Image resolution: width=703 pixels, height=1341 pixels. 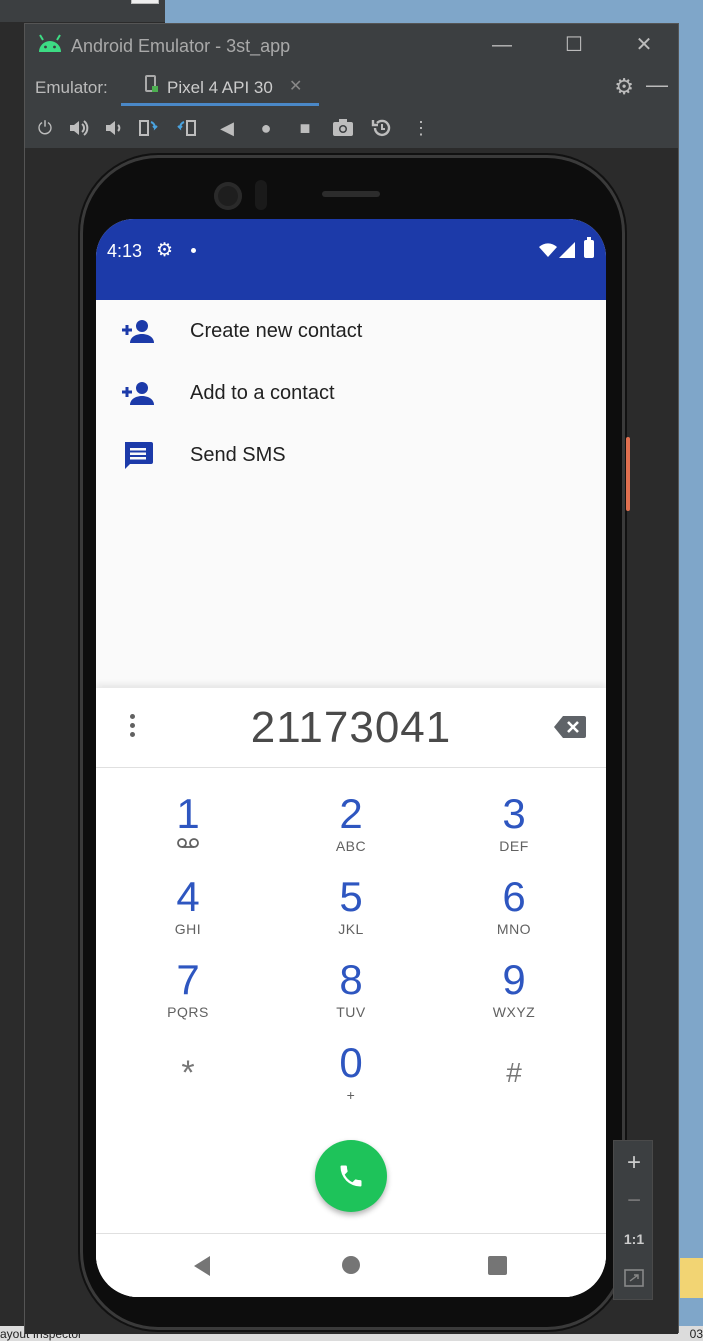 I want to click on menu-item-send-sms: Send SMS, so click(x=351, y=455).